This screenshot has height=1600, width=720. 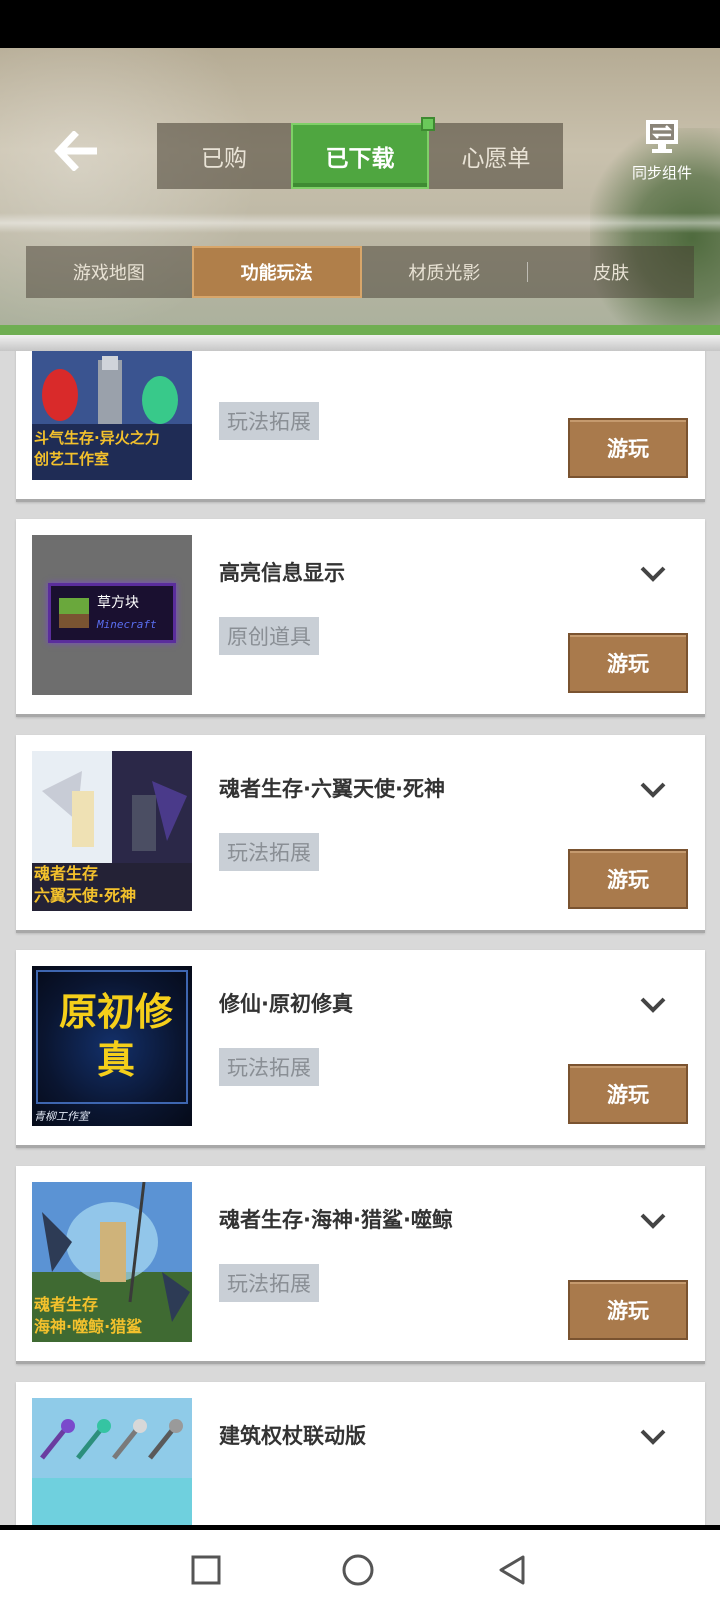 What do you see at coordinates (336, 1220) in the screenshot?
I see `item-title: 魂者生存·海神·猎鲨·噬鲸` at bounding box center [336, 1220].